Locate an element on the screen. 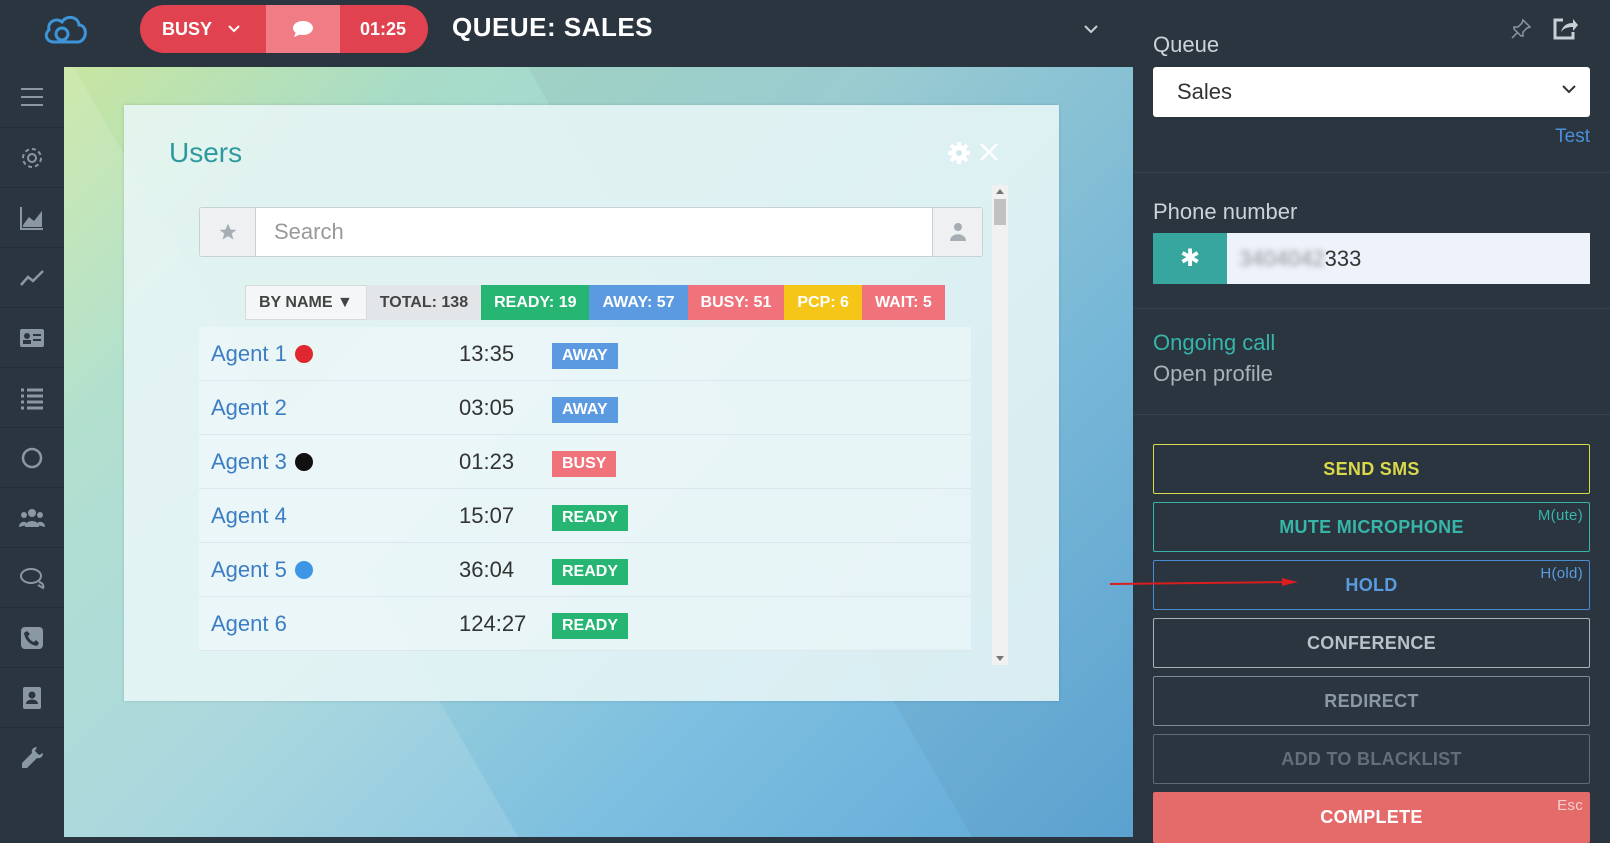 The height and width of the screenshot is (843, 1610). circle-icon is located at coordinates (32, 457).